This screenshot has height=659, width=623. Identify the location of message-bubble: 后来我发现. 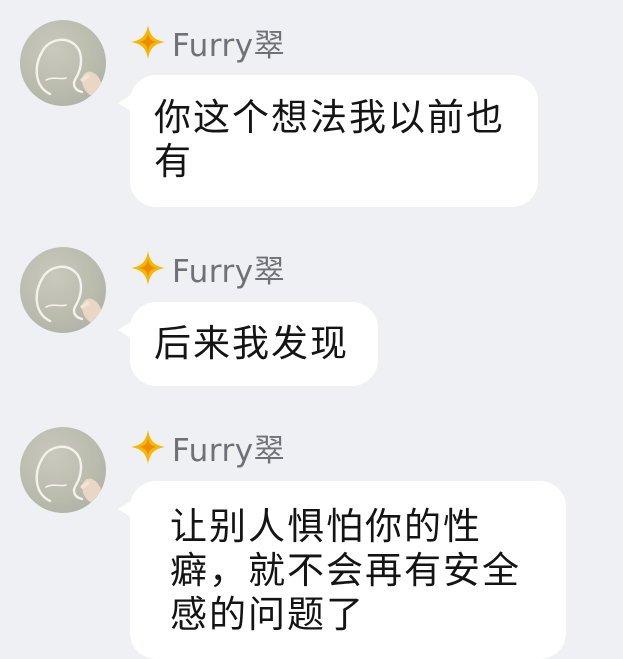
(248, 344).